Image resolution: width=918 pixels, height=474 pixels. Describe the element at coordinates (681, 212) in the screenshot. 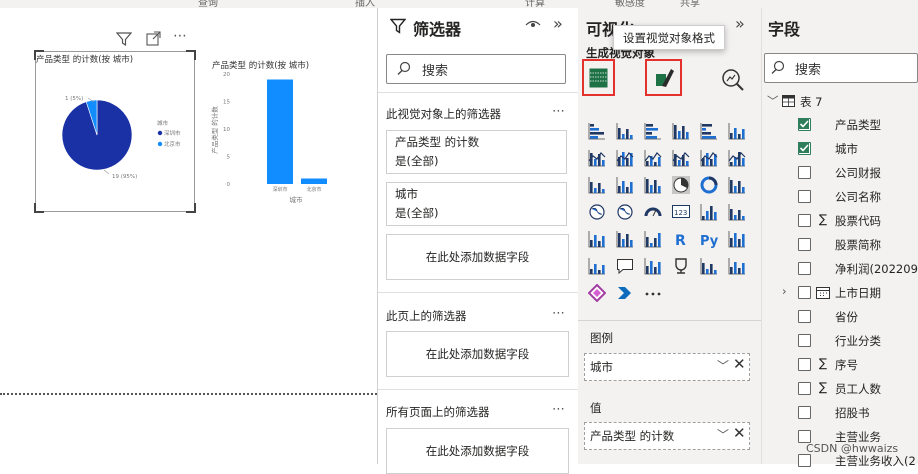

I see `card-icon: 123` at that location.